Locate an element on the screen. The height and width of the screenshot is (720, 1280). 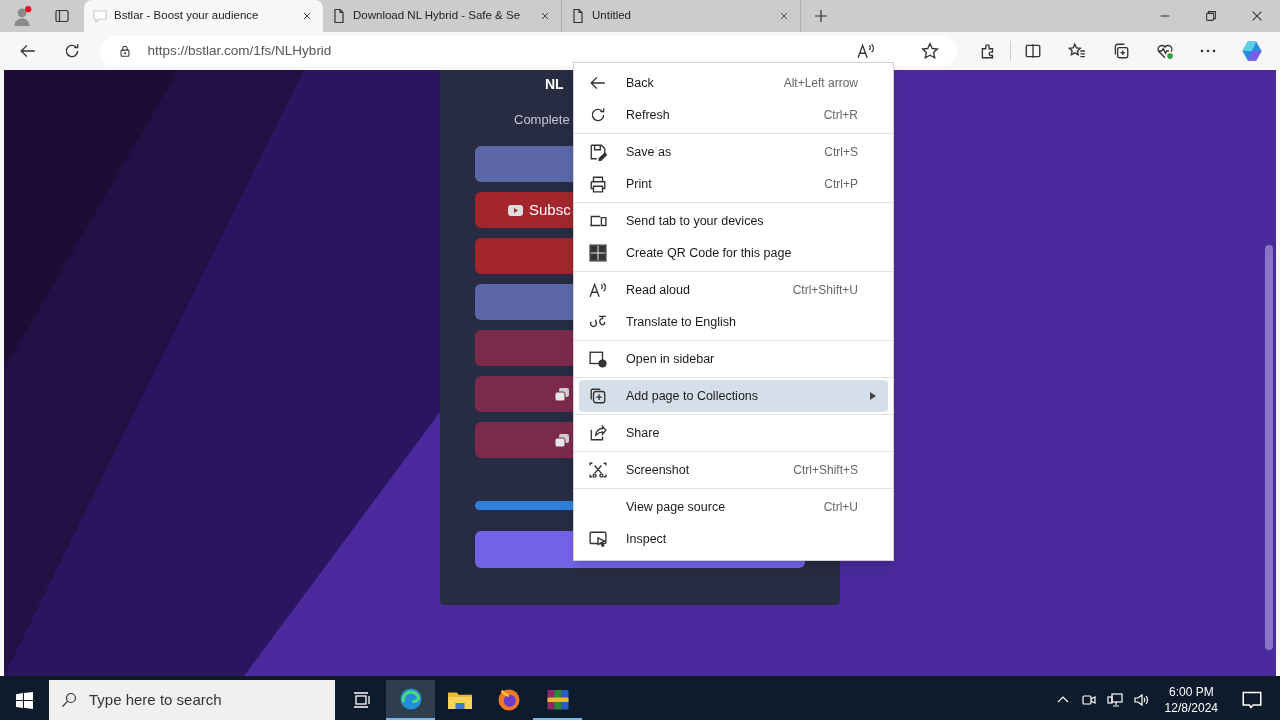
menu-shortcut: Ctrl+S is located at coordinates (841, 152).